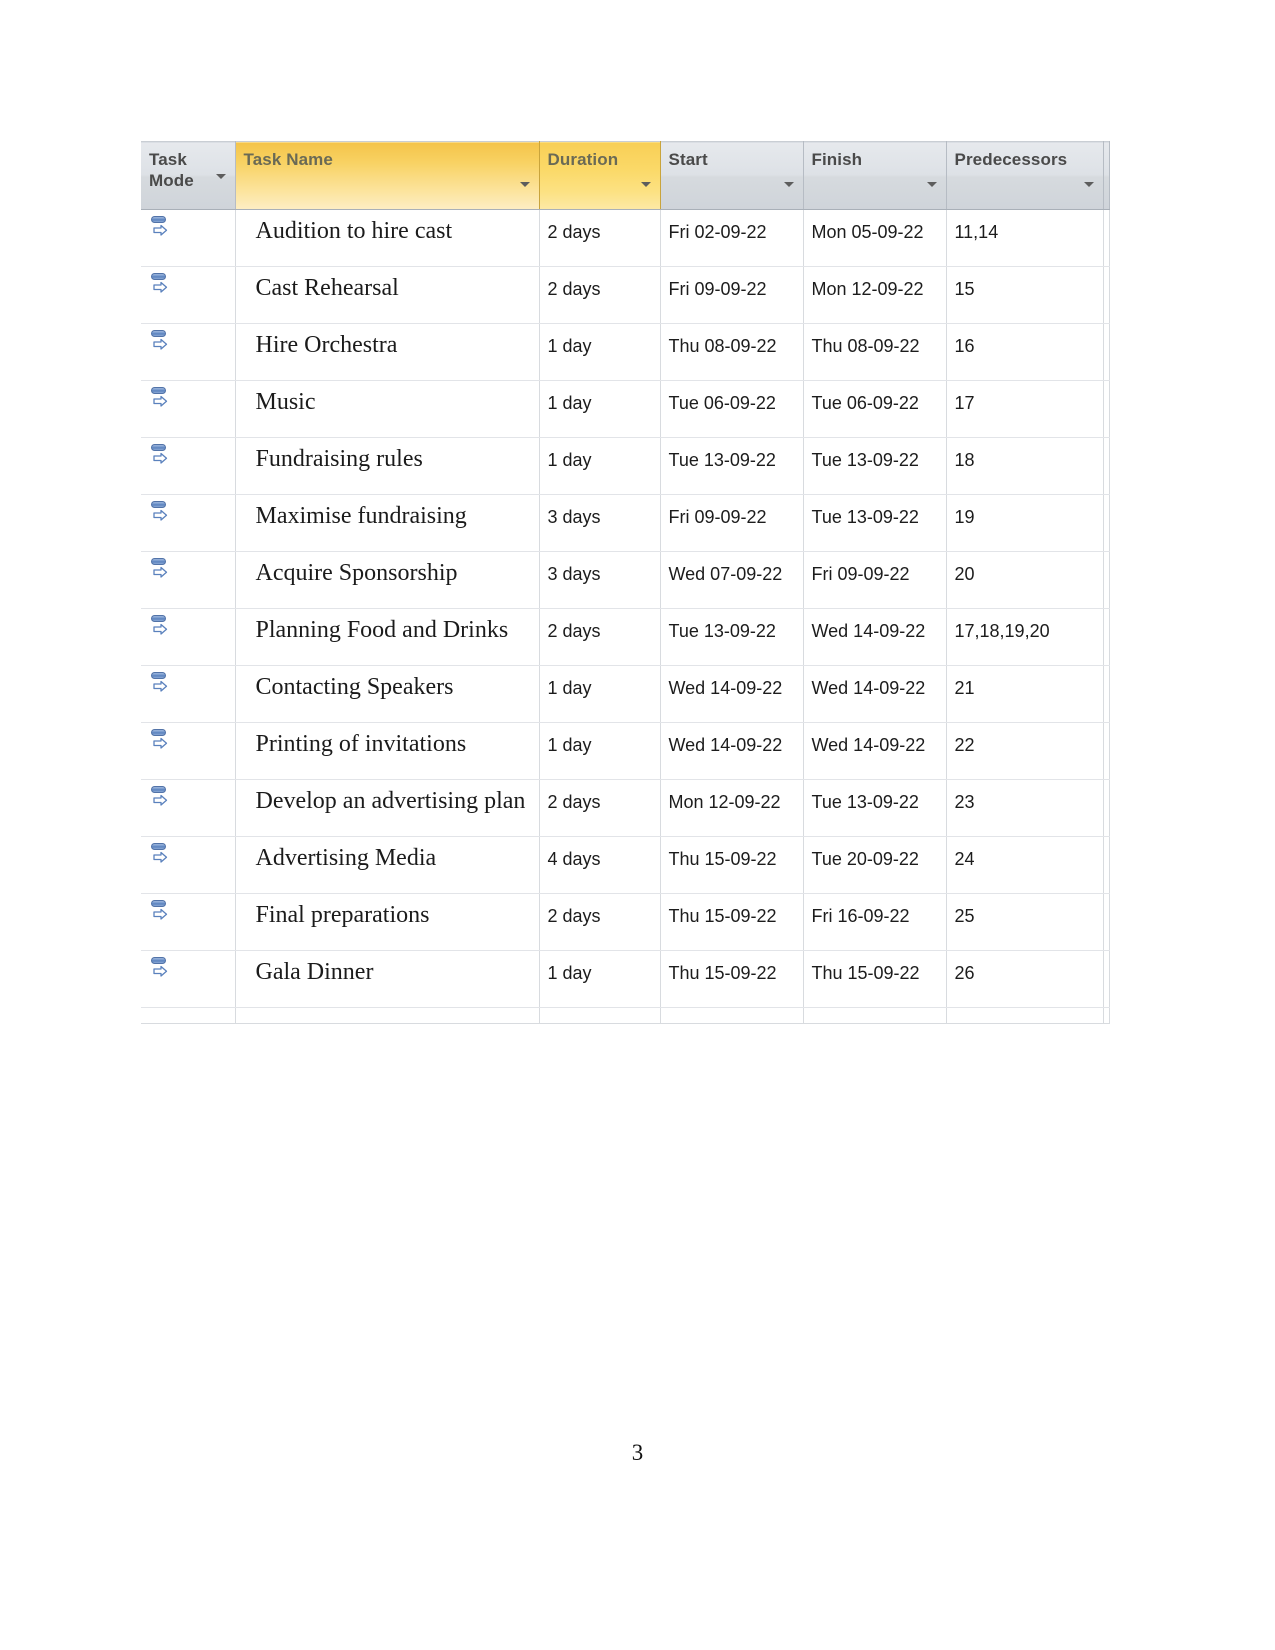 The width and height of the screenshot is (1275, 1650). Describe the element at coordinates (875, 238) in the screenshot. I see `cell-finish: Mon 05-09-22` at that location.